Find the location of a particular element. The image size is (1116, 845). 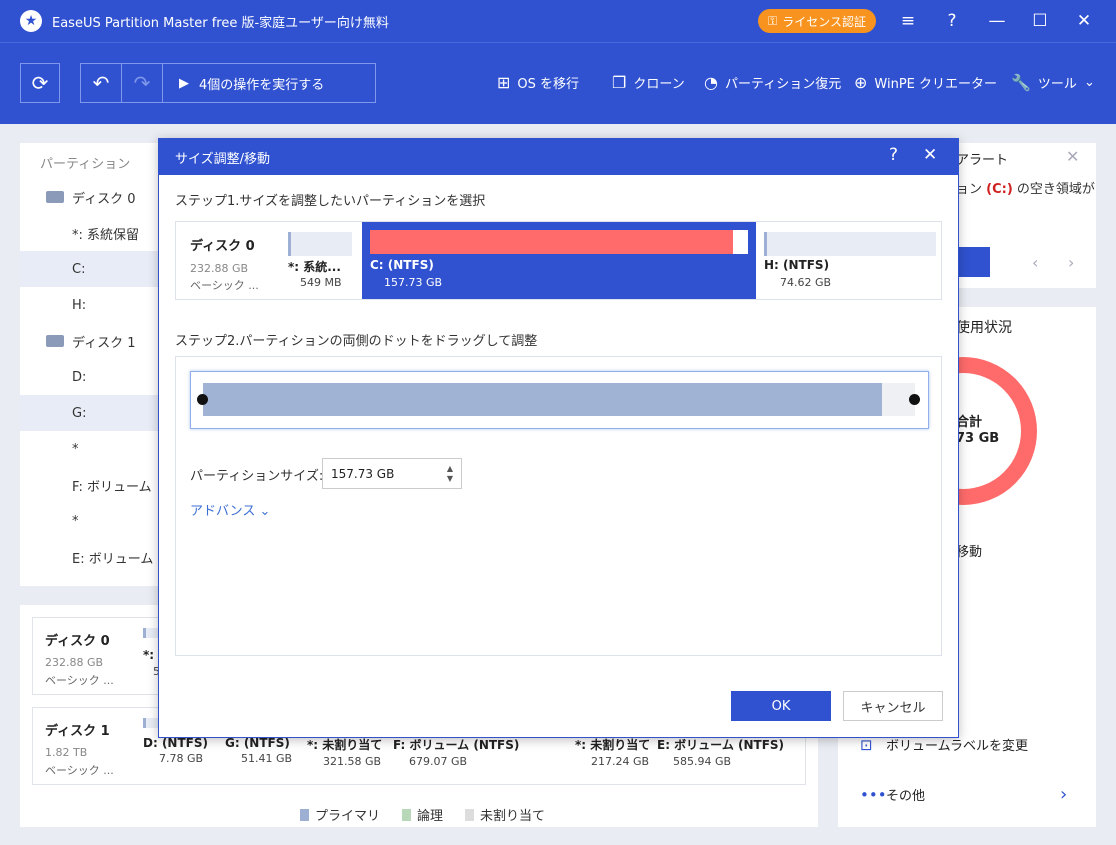

tree-partition: *: 系統保留 is located at coordinates (90, 233).